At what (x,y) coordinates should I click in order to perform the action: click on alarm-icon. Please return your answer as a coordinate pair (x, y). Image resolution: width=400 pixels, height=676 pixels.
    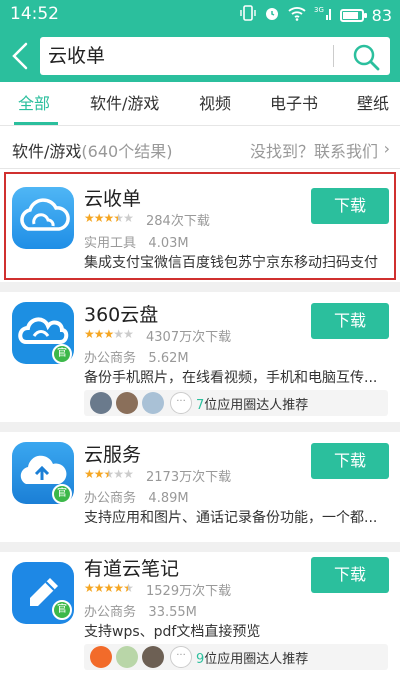
    Looking at the image, I should click on (272, 15).